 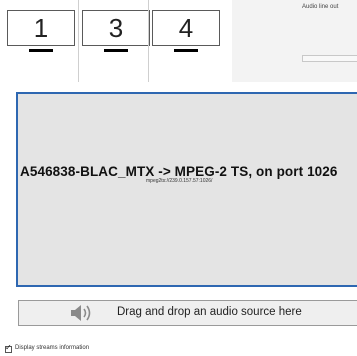 I want to click on audio-level-meter, so click(x=329, y=58).